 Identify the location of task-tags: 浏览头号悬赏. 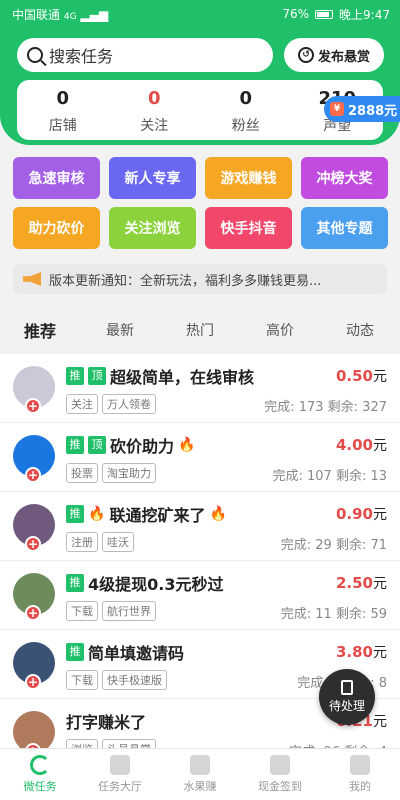
(111, 743).